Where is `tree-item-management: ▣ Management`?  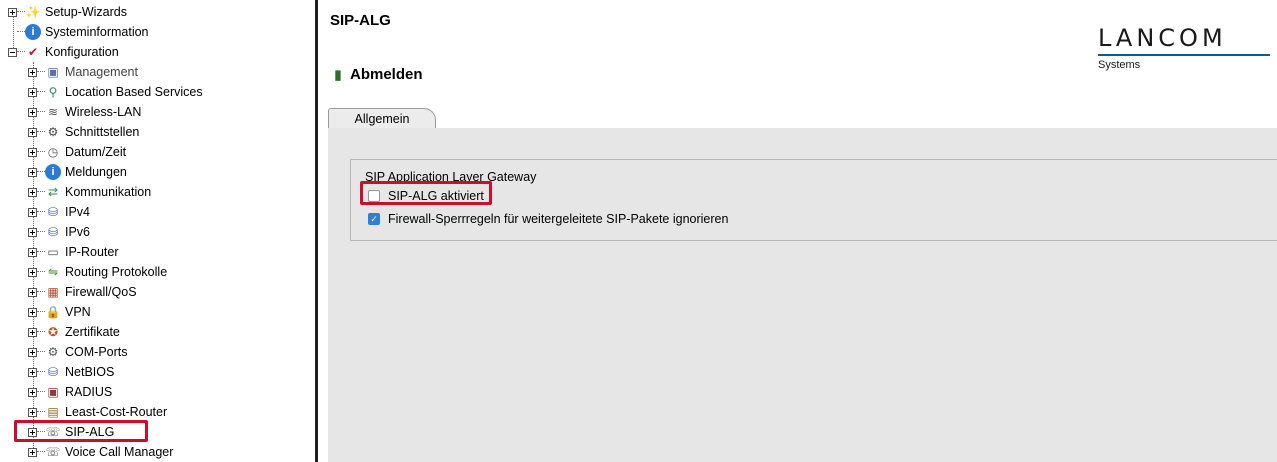
tree-item-management: ▣ Management is located at coordinates (83, 72).